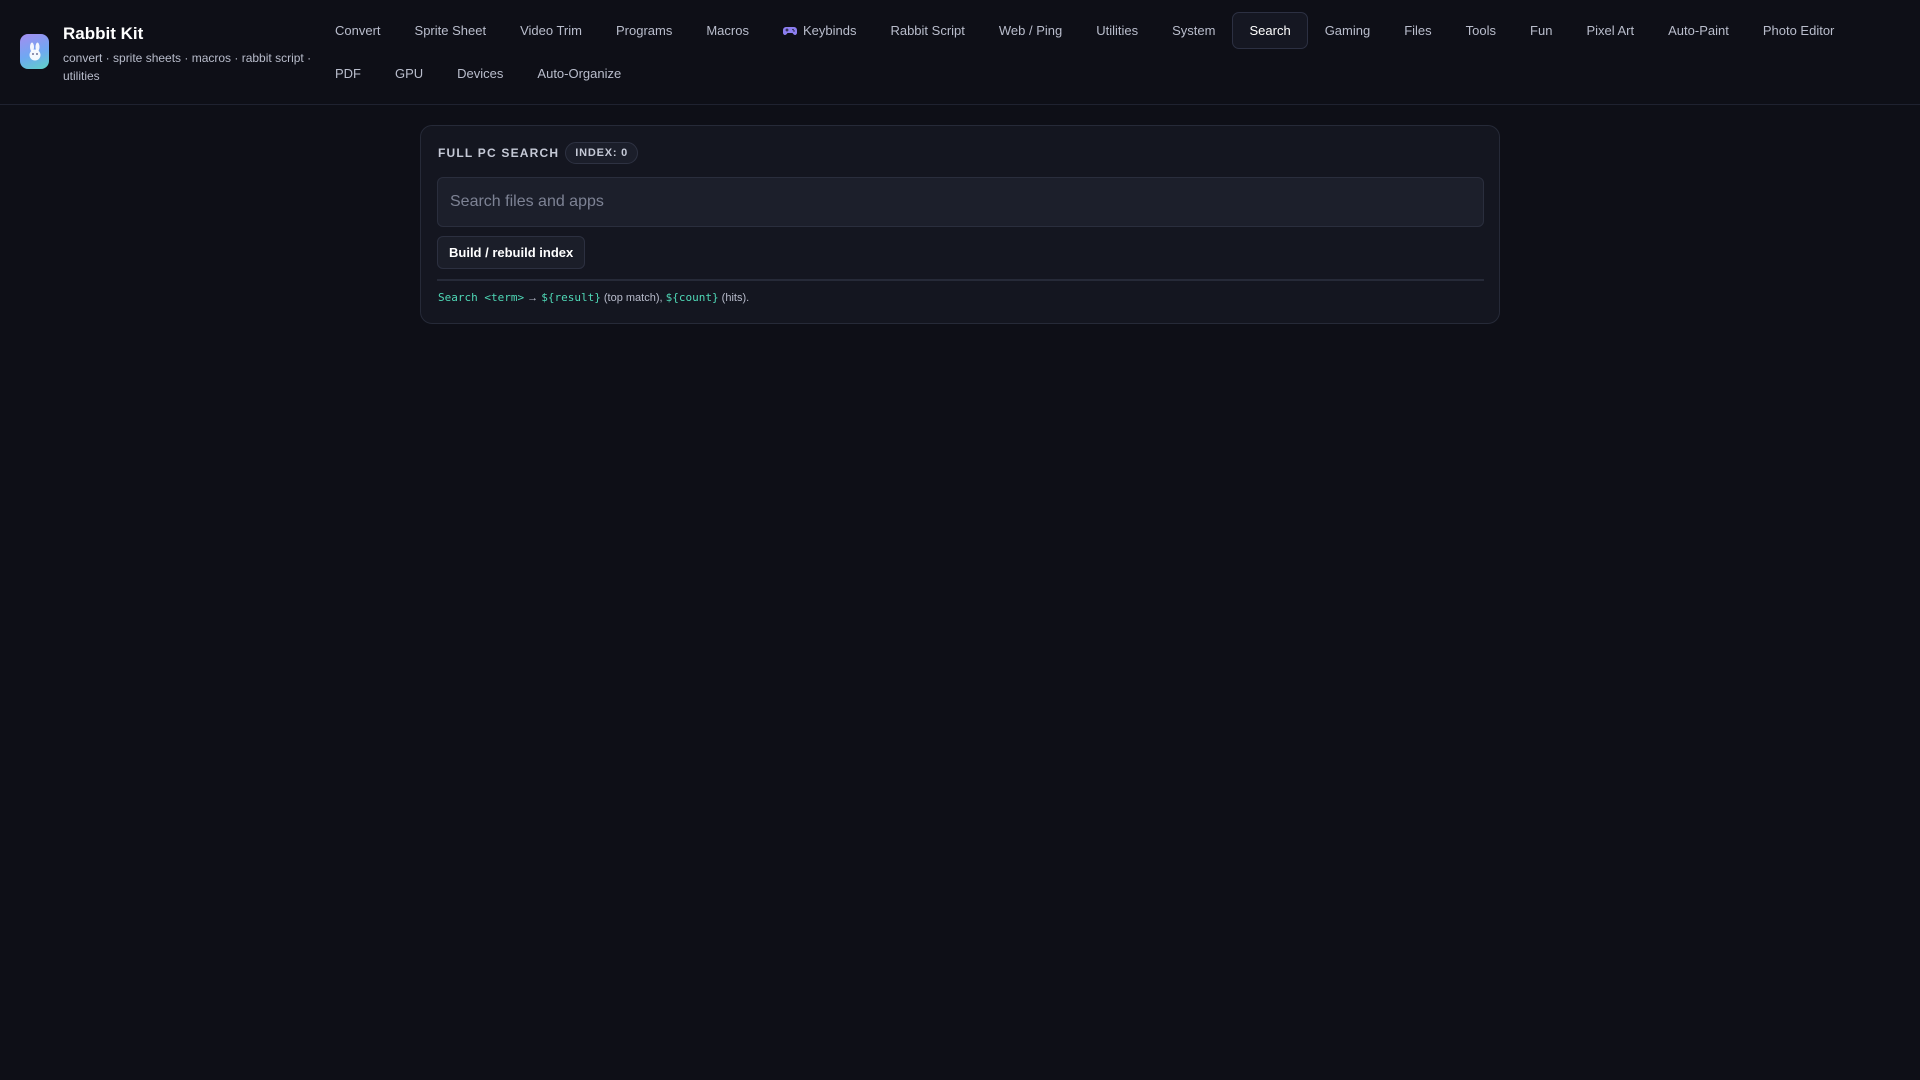  I want to click on tab-label: Keybinds, so click(829, 30).